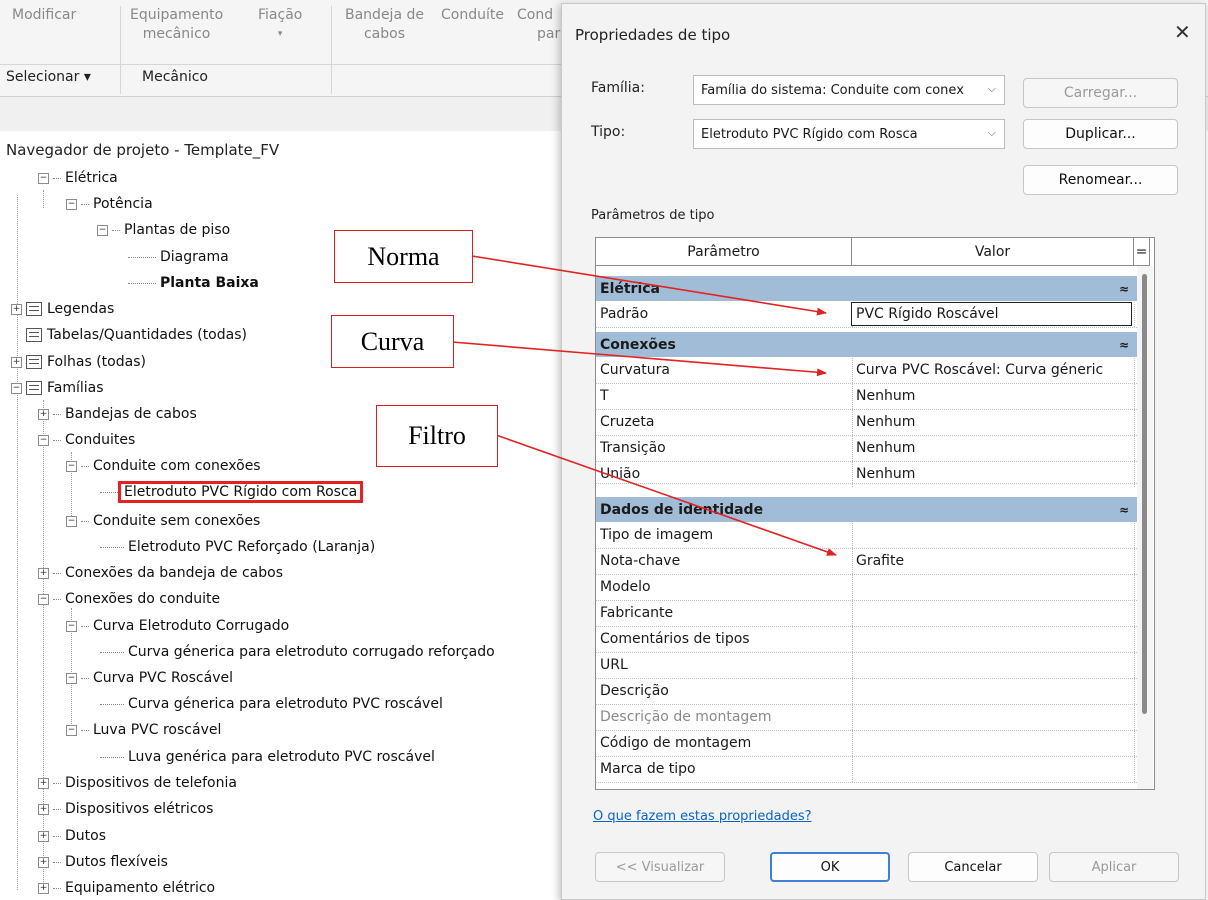  What do you see at coordinates (392, 341) in the screenshot?
I see `annotation-curva: Curva` at bounding box center [392, 341].